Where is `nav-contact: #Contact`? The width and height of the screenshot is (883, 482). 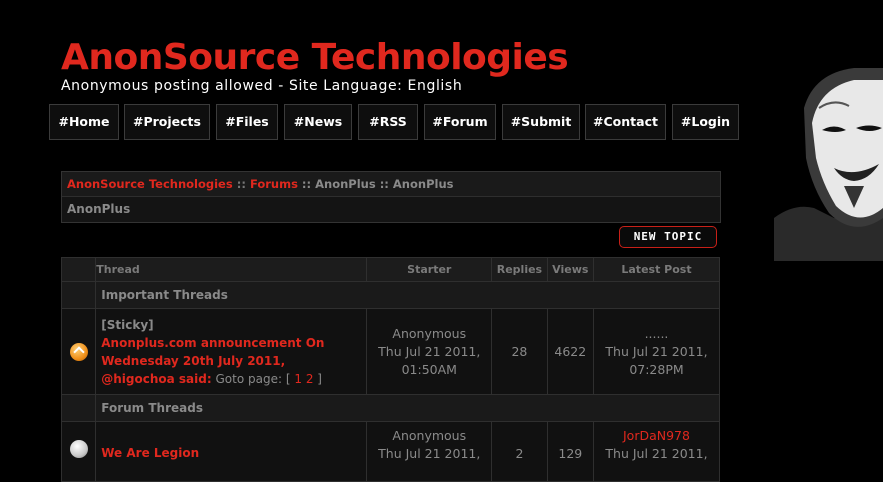
nav-contact: #Contact is located at coordinates (625, 122).